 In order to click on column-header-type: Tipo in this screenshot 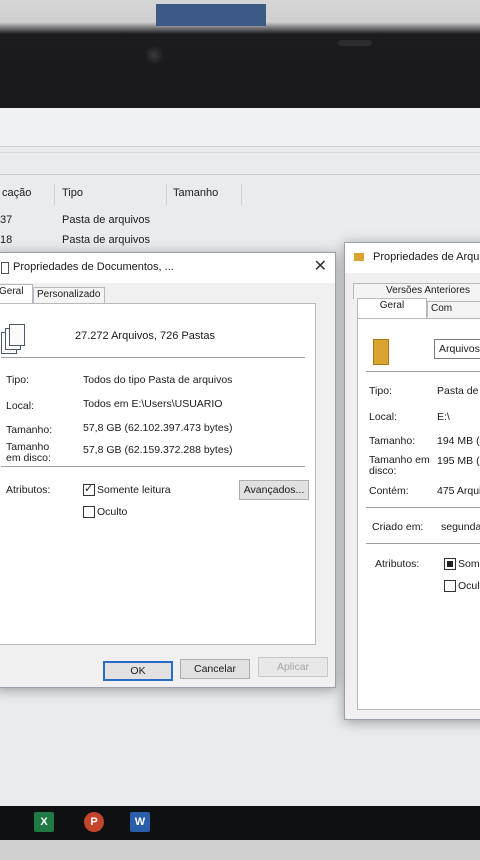, I will do `click(111, 195)`.